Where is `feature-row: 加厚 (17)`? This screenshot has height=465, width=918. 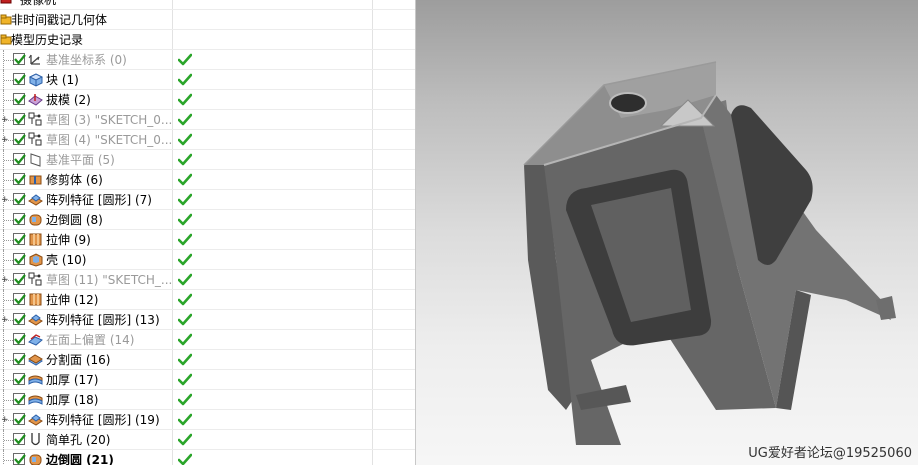
feature-row: 加厚 (17) is located at coordinates (207, 380).